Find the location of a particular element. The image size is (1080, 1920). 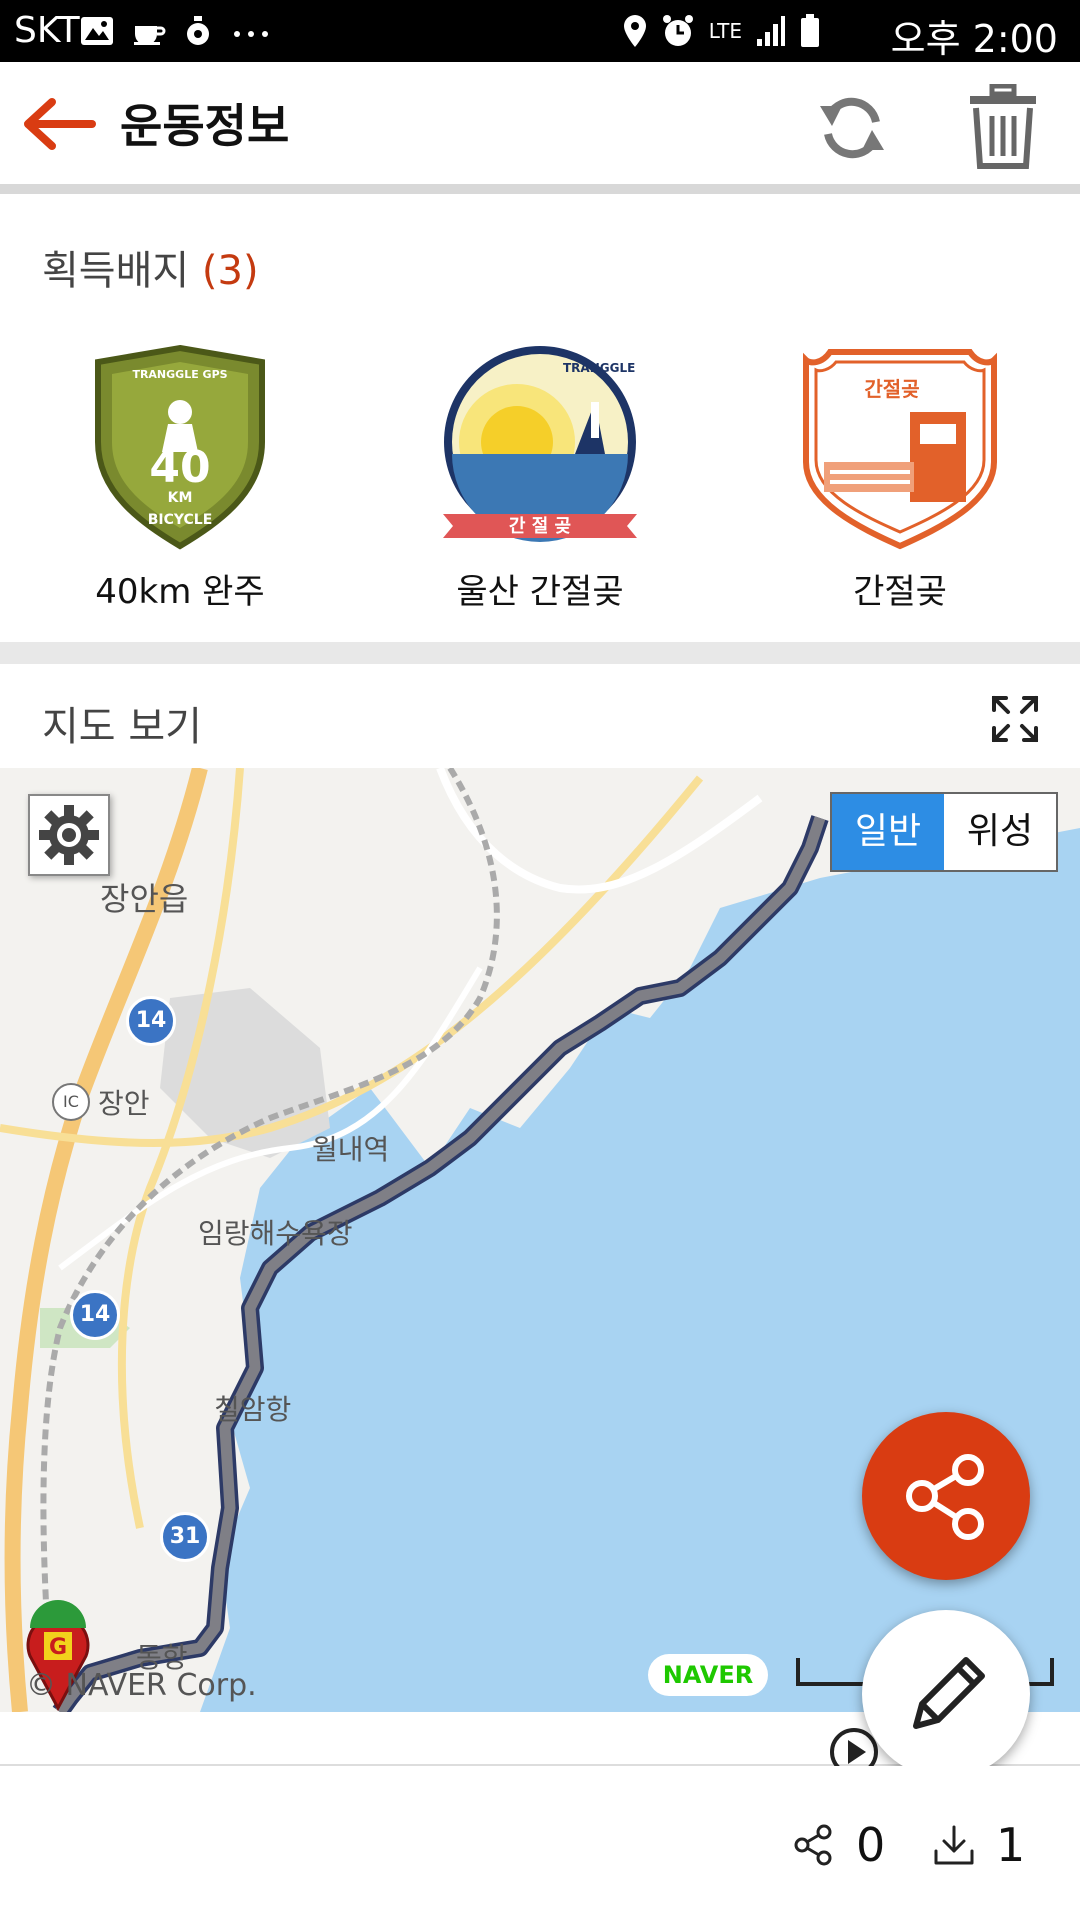

location-icon is located at coordinates (634, 31).